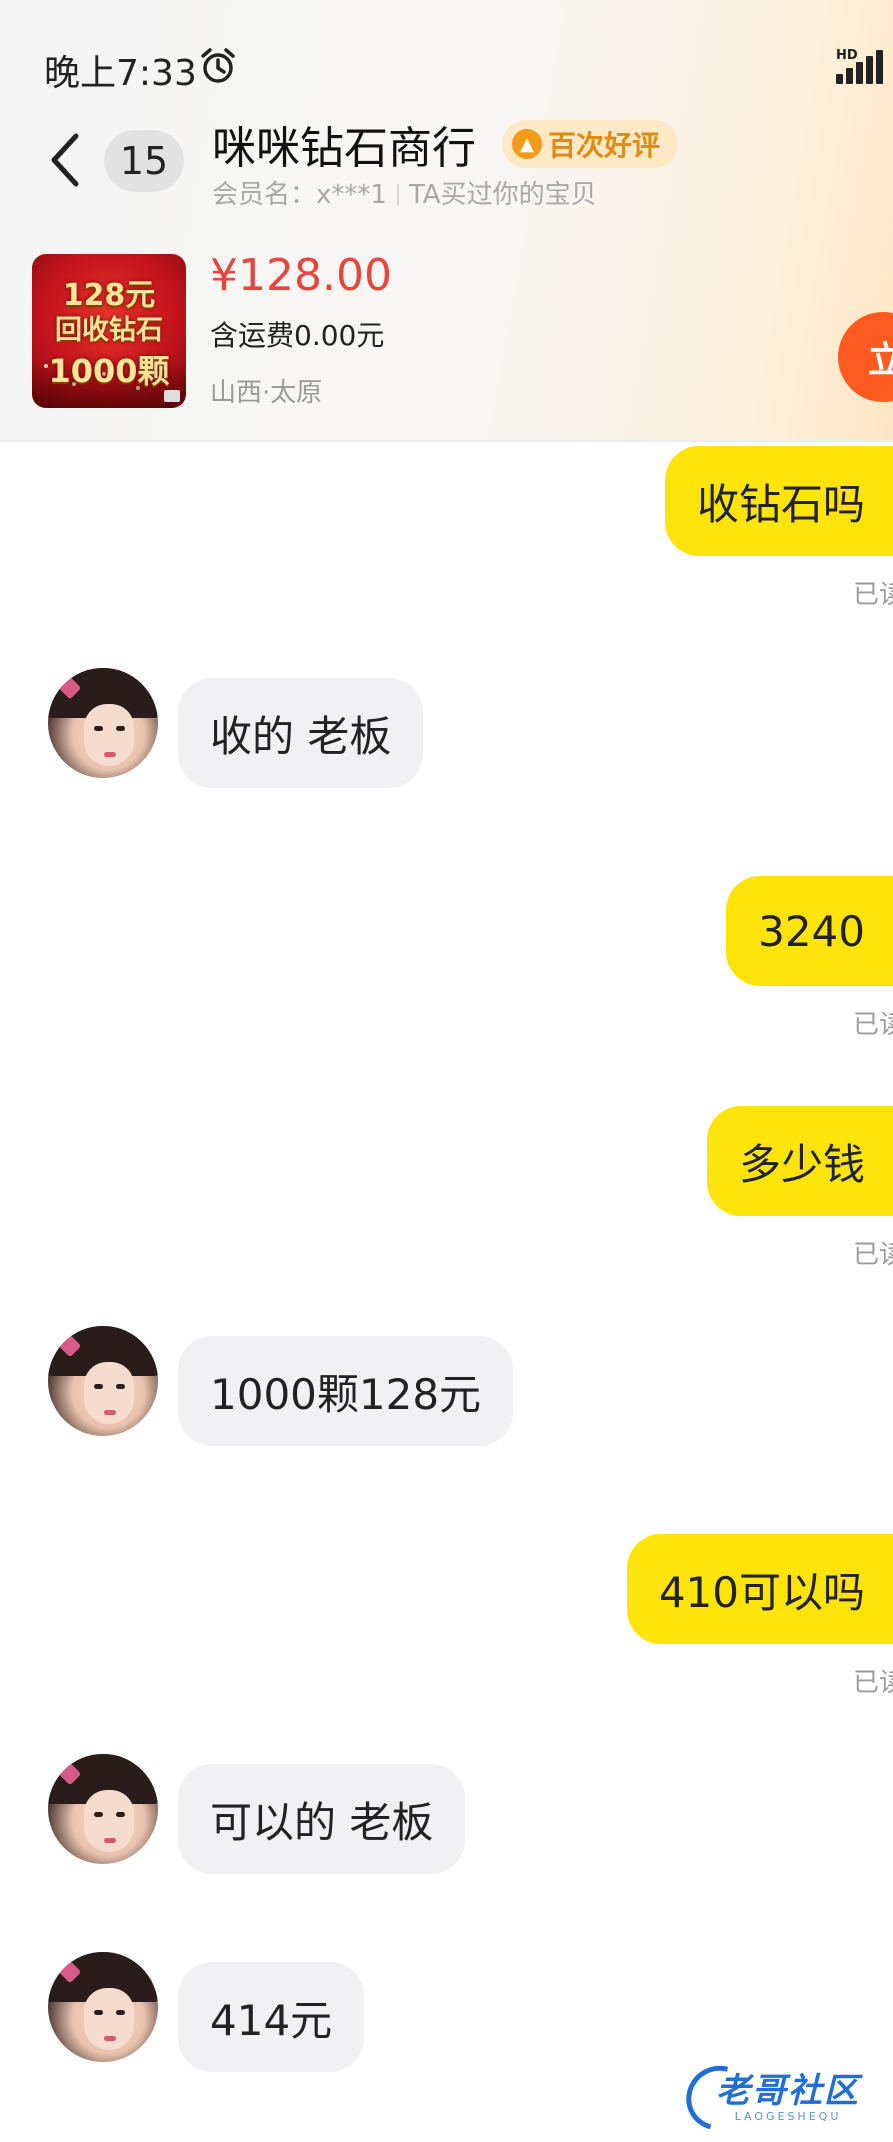 This screenshot has height=2142, width=893. I want to click on thumbs-up-icon: ▲, so click(527, 144).